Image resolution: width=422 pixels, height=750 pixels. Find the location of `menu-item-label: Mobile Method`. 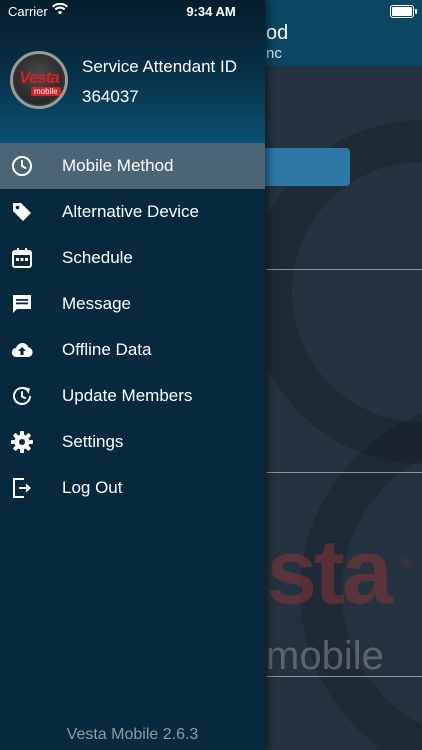

menu-item-label: Mobile Method is located at coordinates (118, 165).